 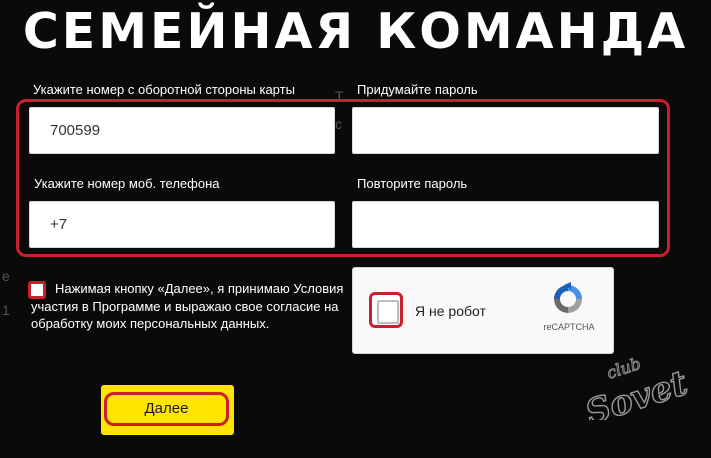 What do you see at coordinates (568, 297) in the screenshot?
I see `recaptcha-icon` at bounding box center [568, 297].